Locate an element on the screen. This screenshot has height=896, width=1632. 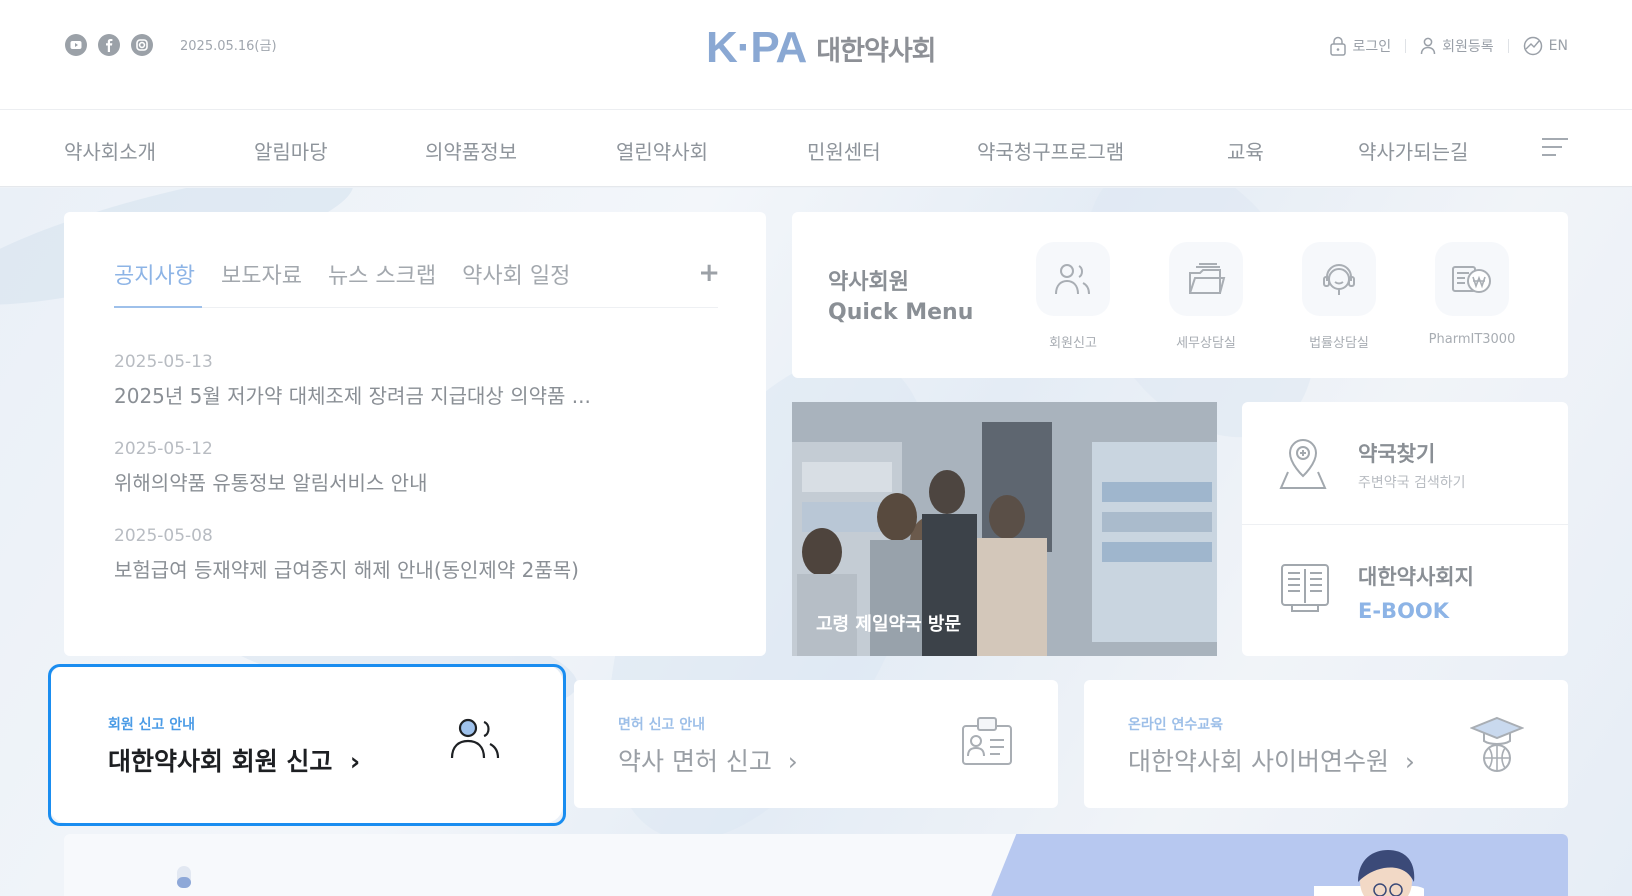
map-pin-icon is located at coordinates (1303, 466).